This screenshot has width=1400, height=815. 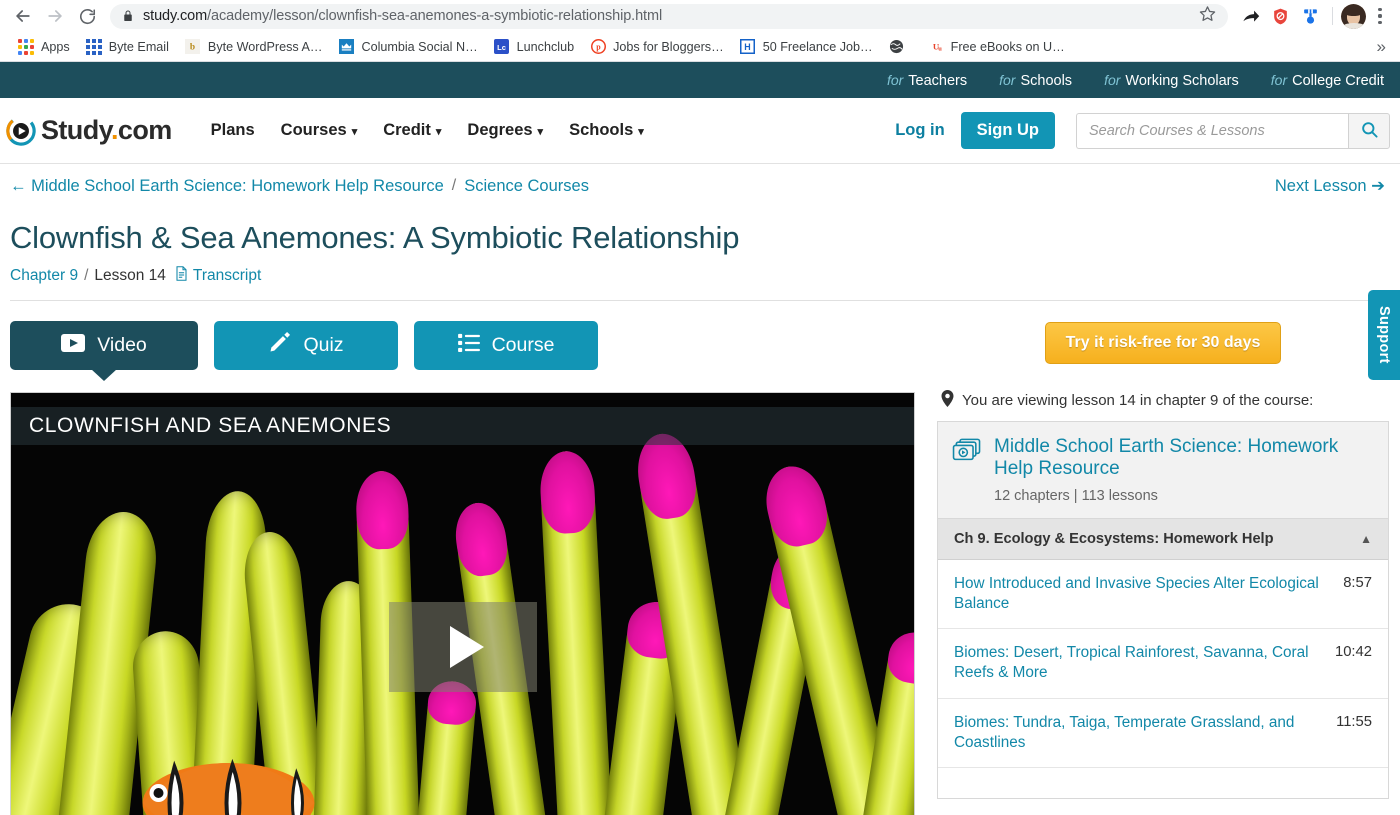 I want to click on bookmark-byte-email: Byte Email, so click(x=127, y=47).